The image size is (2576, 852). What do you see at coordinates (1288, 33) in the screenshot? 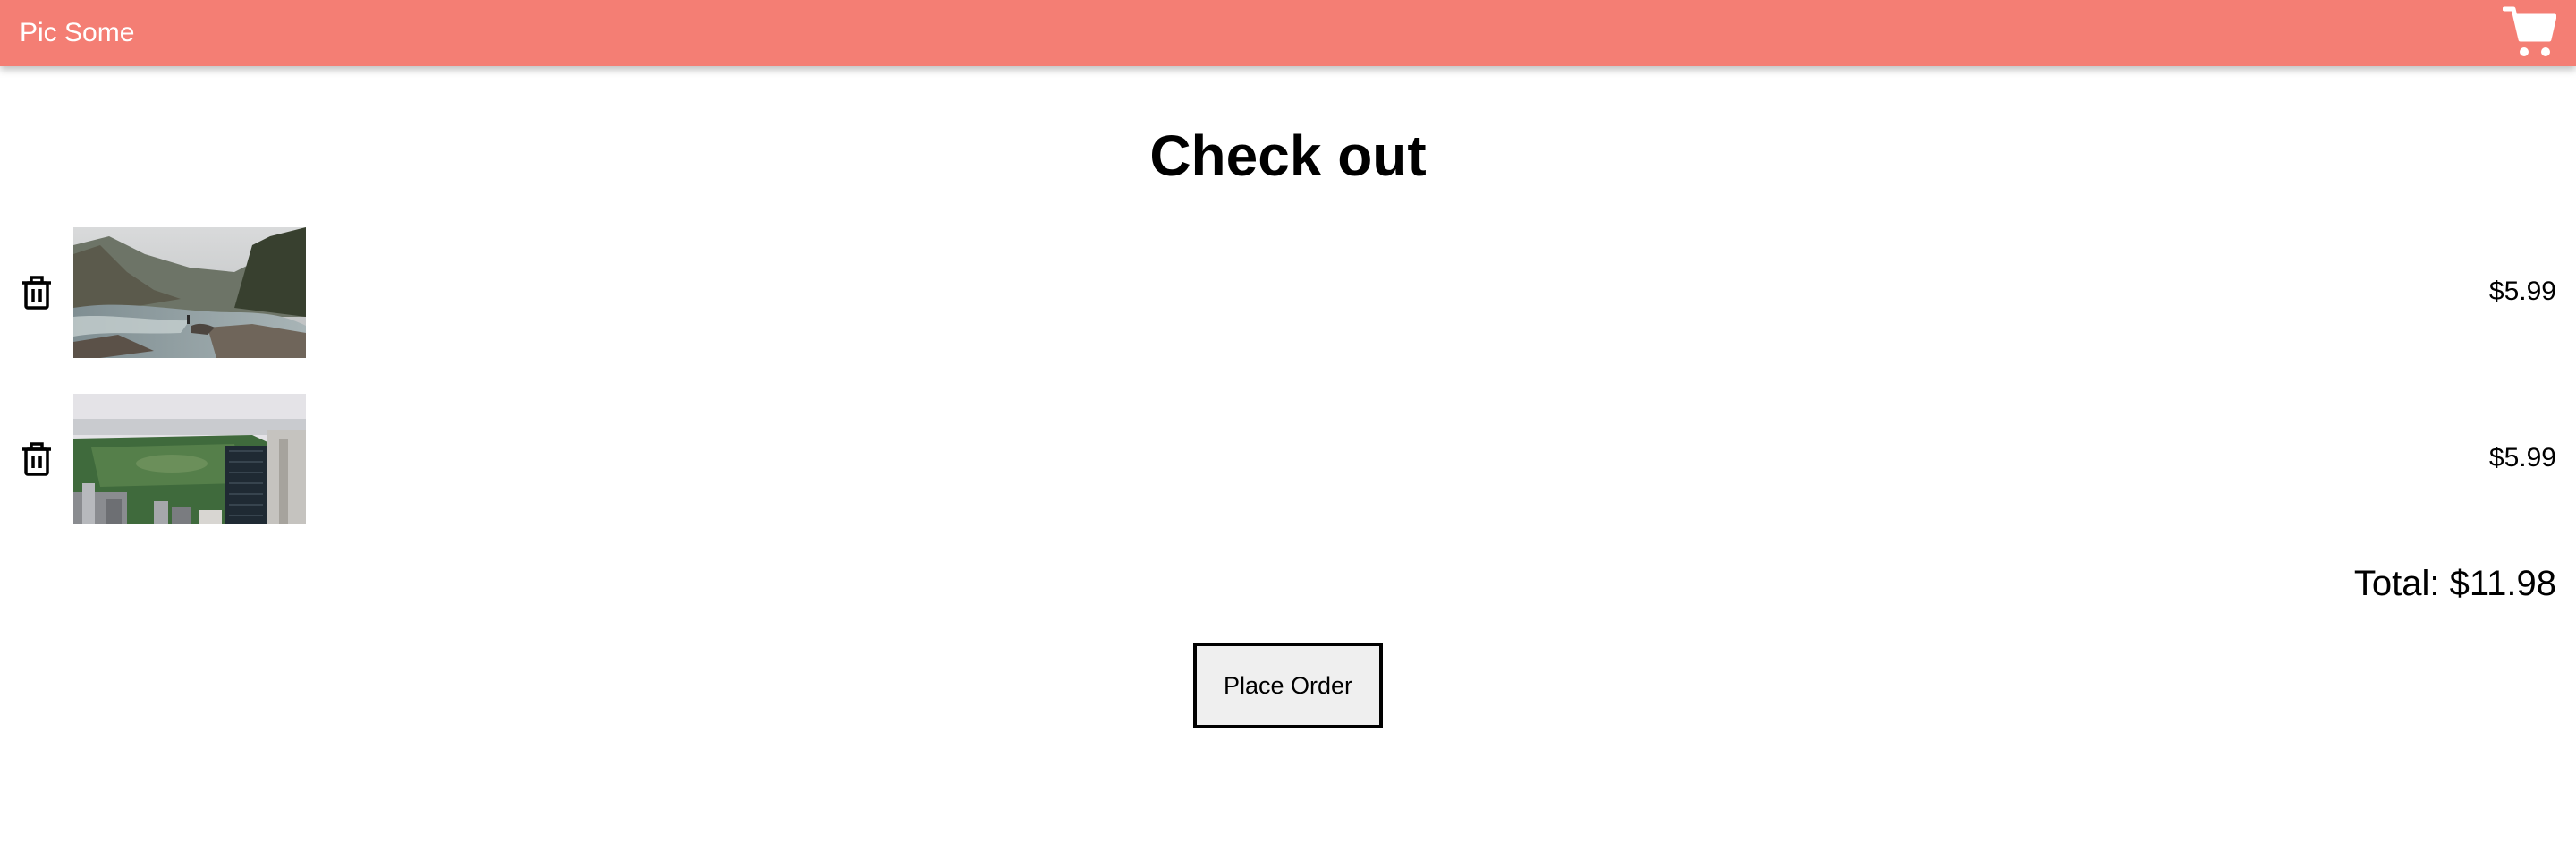
I see `header-bar: Pic Some` at bounding box center [1288, 33].